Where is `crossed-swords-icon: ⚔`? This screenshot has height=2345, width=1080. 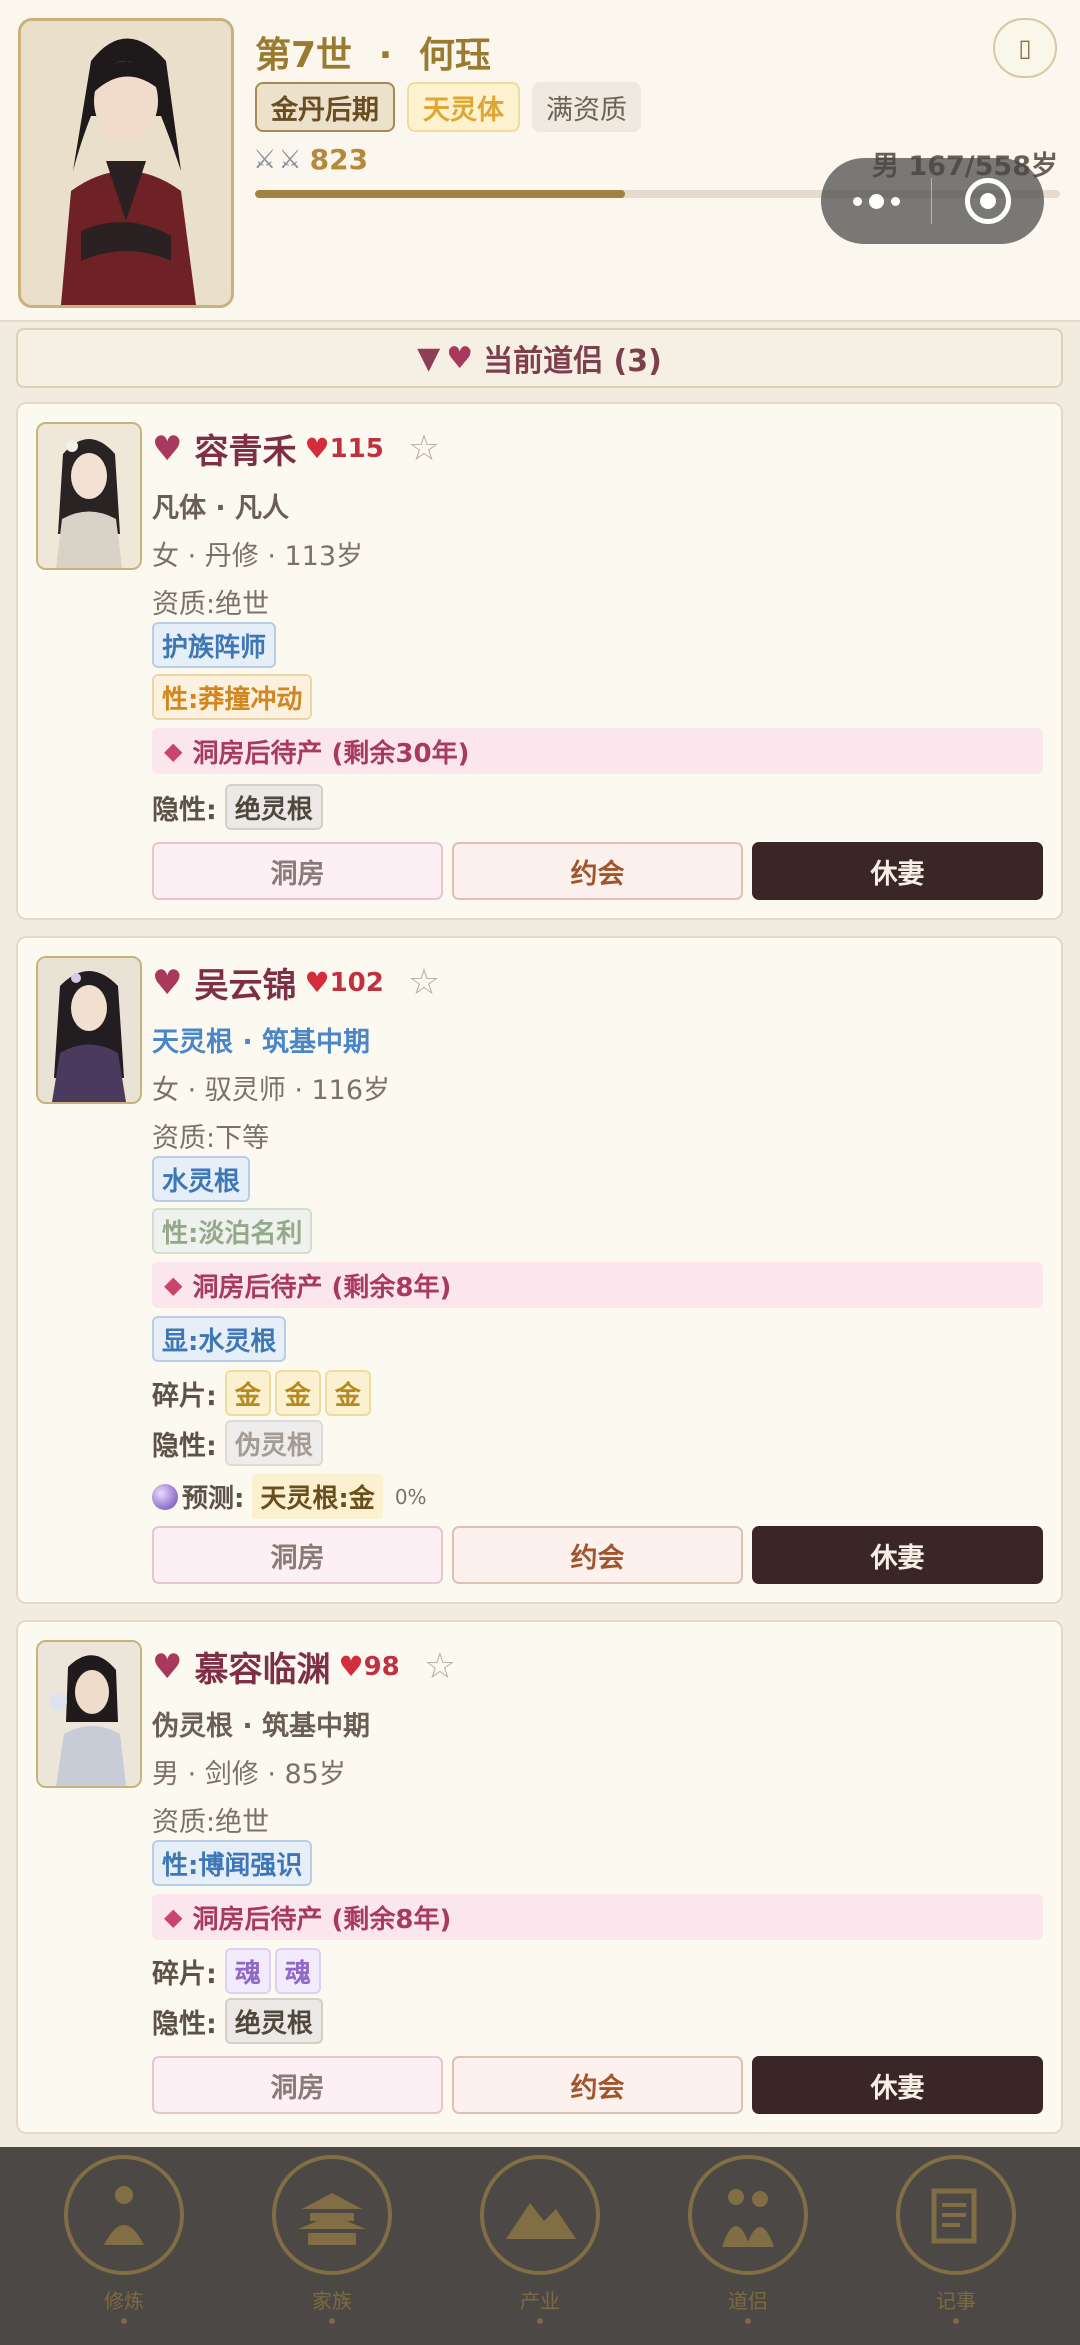 crossed-swords-icon: ⚔ is located at coordinates (290, 159).